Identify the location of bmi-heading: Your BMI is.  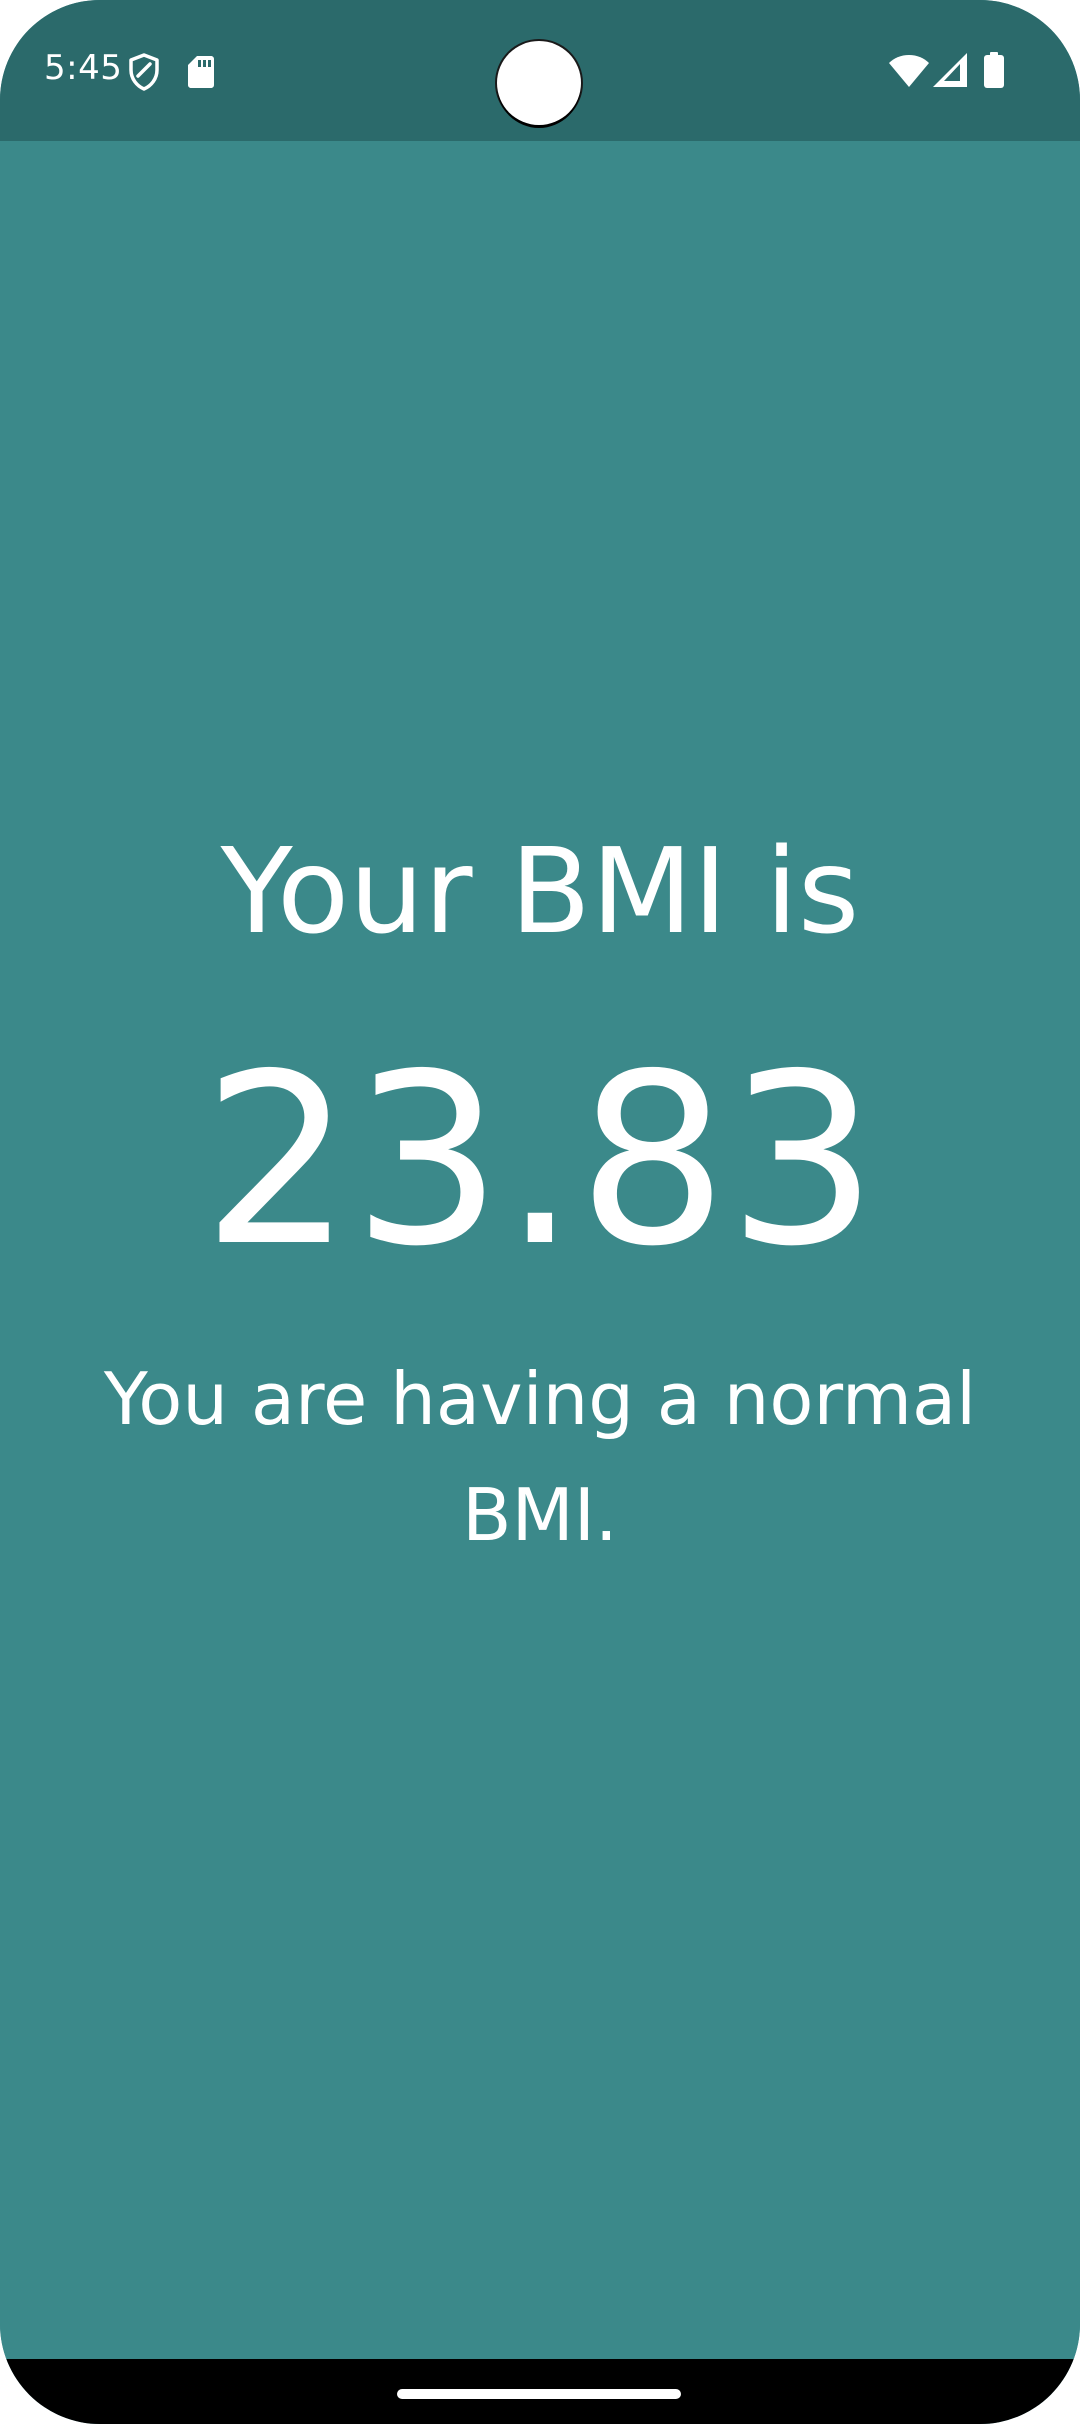
(540, 891).